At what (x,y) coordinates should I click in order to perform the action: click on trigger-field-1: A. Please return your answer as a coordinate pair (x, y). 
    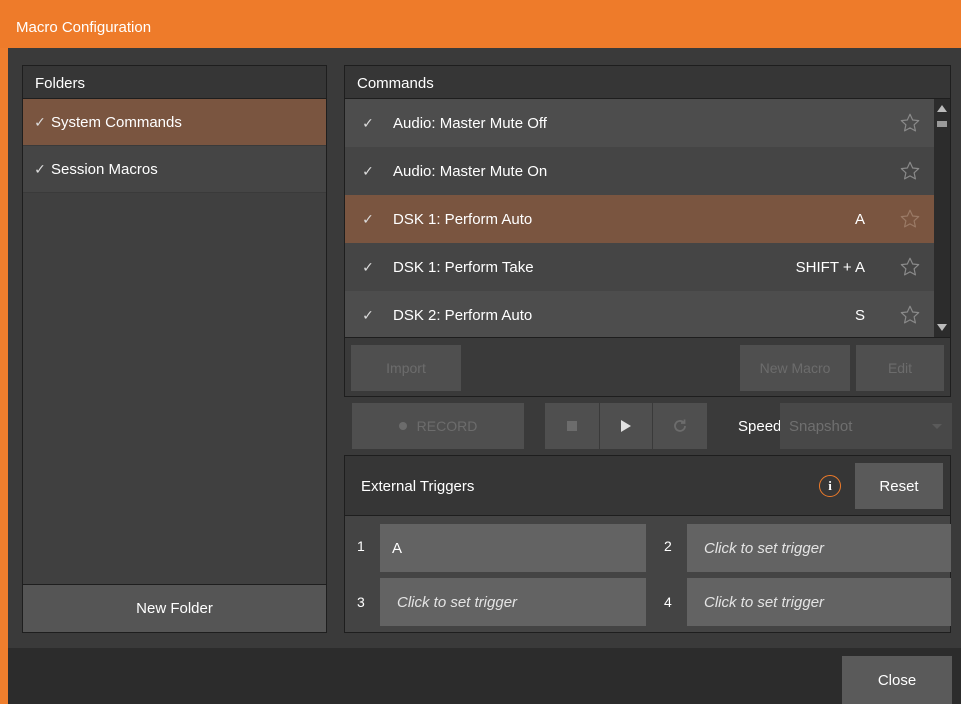
    Looking at the image, I should click on (513, 548).